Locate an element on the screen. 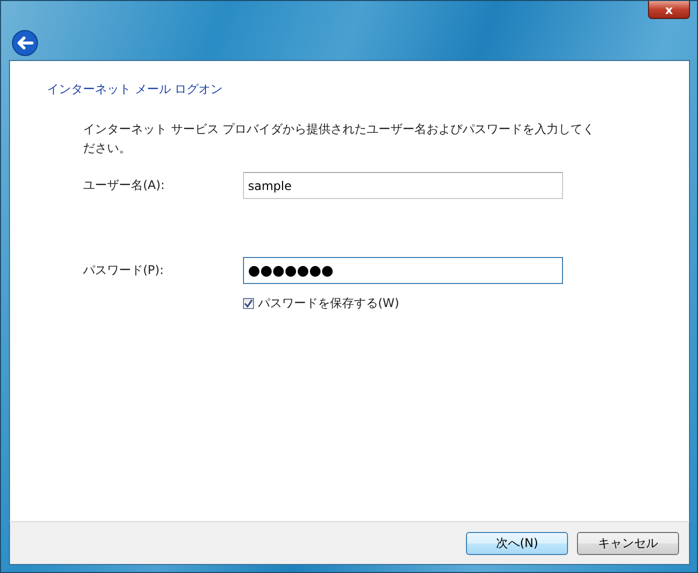 The image size is (698, 573). input-field: ●●●●●●● is located at coordinates (403, 270).